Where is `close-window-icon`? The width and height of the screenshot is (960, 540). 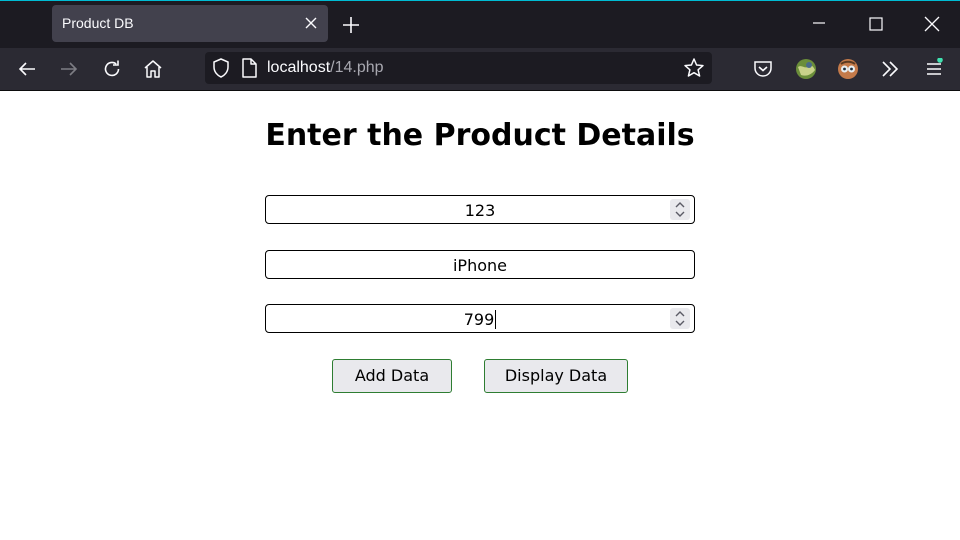
close-window-icon is located at coordinates (932, 24).